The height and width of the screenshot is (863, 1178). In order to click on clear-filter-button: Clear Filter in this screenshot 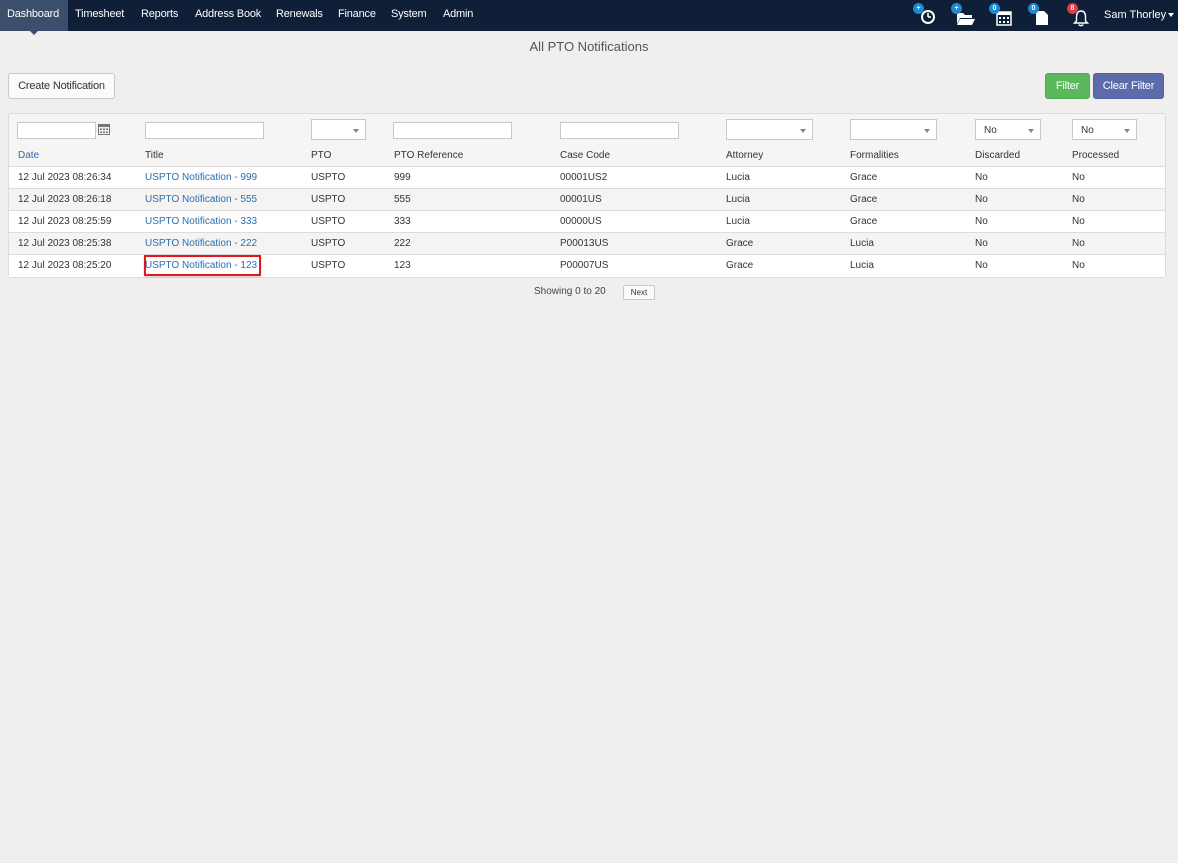, I will do `click(1128, 86)`.